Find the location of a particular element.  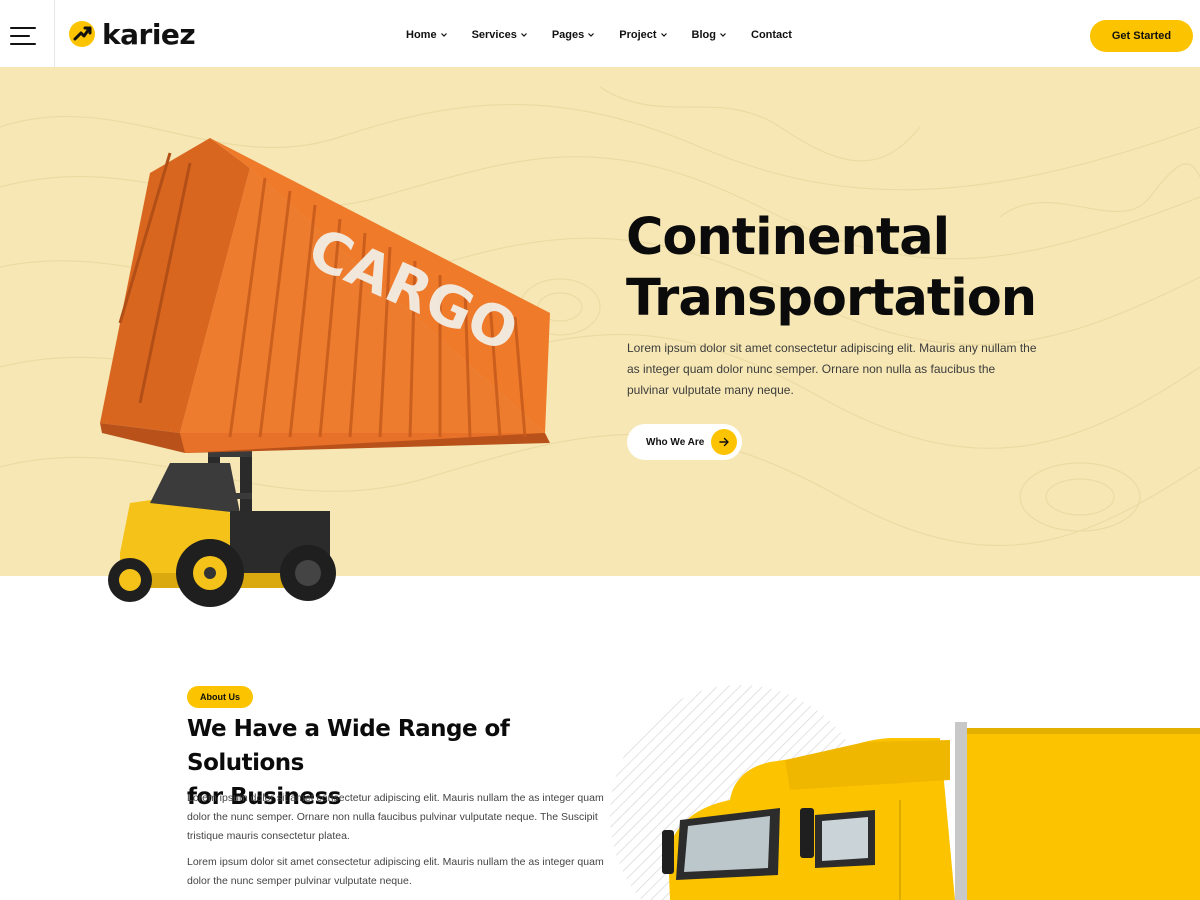

logo-icon is located at coordinates (82, 34).